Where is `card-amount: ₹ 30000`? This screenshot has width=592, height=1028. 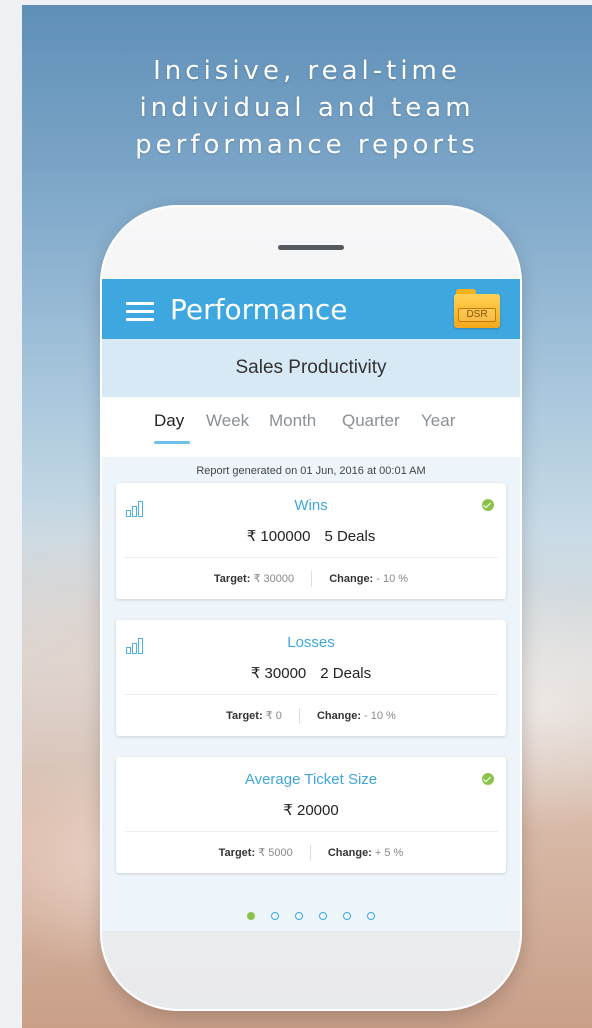
card-amount: ₹ 30000 is located at coordinates (278, 673).